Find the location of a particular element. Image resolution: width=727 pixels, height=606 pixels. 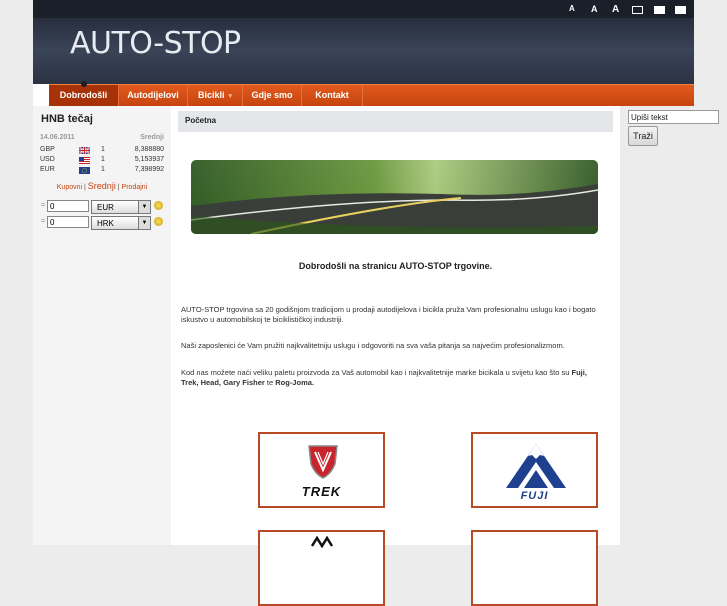

fuji-mountain-icon is located at coordinates (536, 466).